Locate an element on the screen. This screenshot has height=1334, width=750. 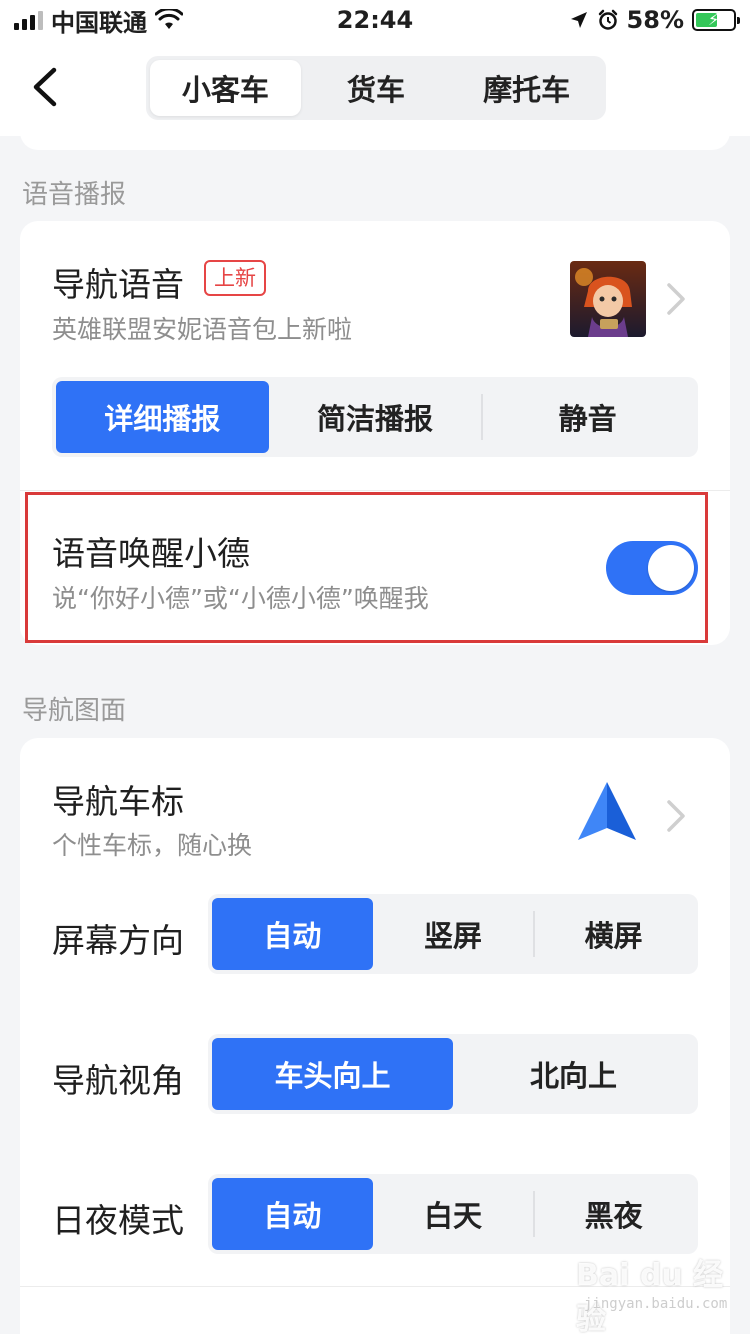
carrier-label: 中国联通 is located at coordinates (99, 22).